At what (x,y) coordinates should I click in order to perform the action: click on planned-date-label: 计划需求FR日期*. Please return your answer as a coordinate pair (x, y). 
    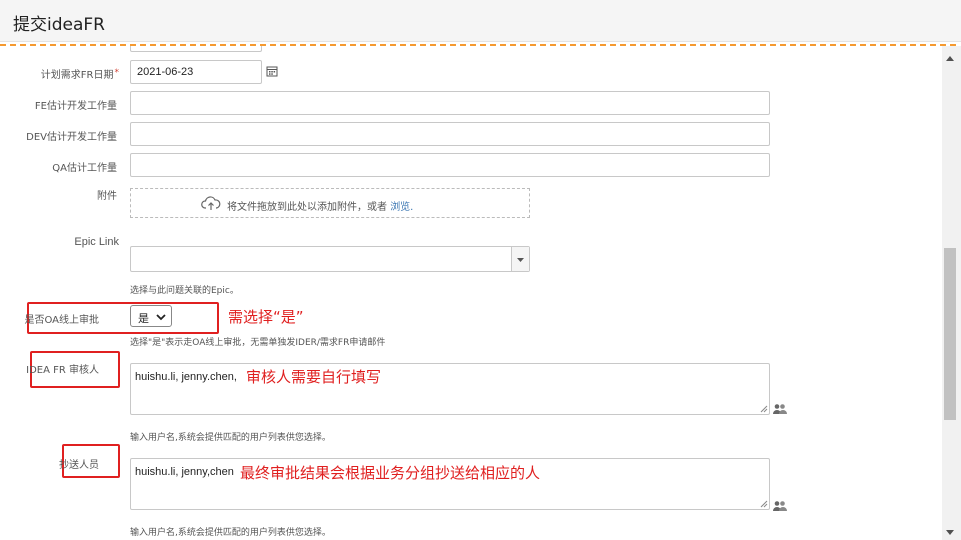
    Looking at the image, I should click on (80, 73).